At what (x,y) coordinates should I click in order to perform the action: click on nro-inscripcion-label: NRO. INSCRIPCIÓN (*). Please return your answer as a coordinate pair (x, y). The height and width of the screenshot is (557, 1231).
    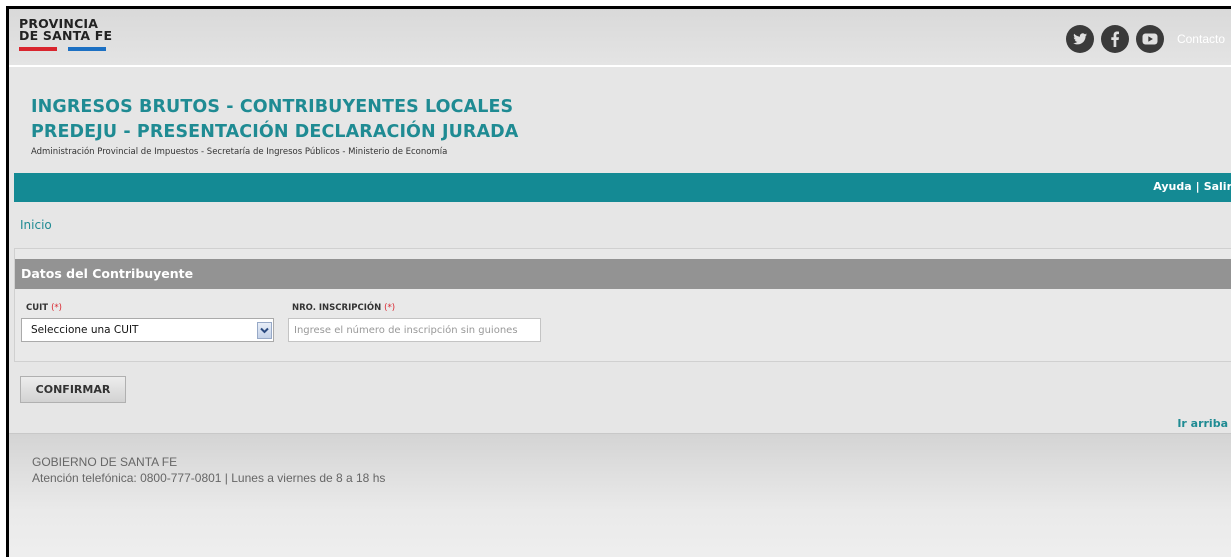
    Looking at the image, I should click on (343, 308).